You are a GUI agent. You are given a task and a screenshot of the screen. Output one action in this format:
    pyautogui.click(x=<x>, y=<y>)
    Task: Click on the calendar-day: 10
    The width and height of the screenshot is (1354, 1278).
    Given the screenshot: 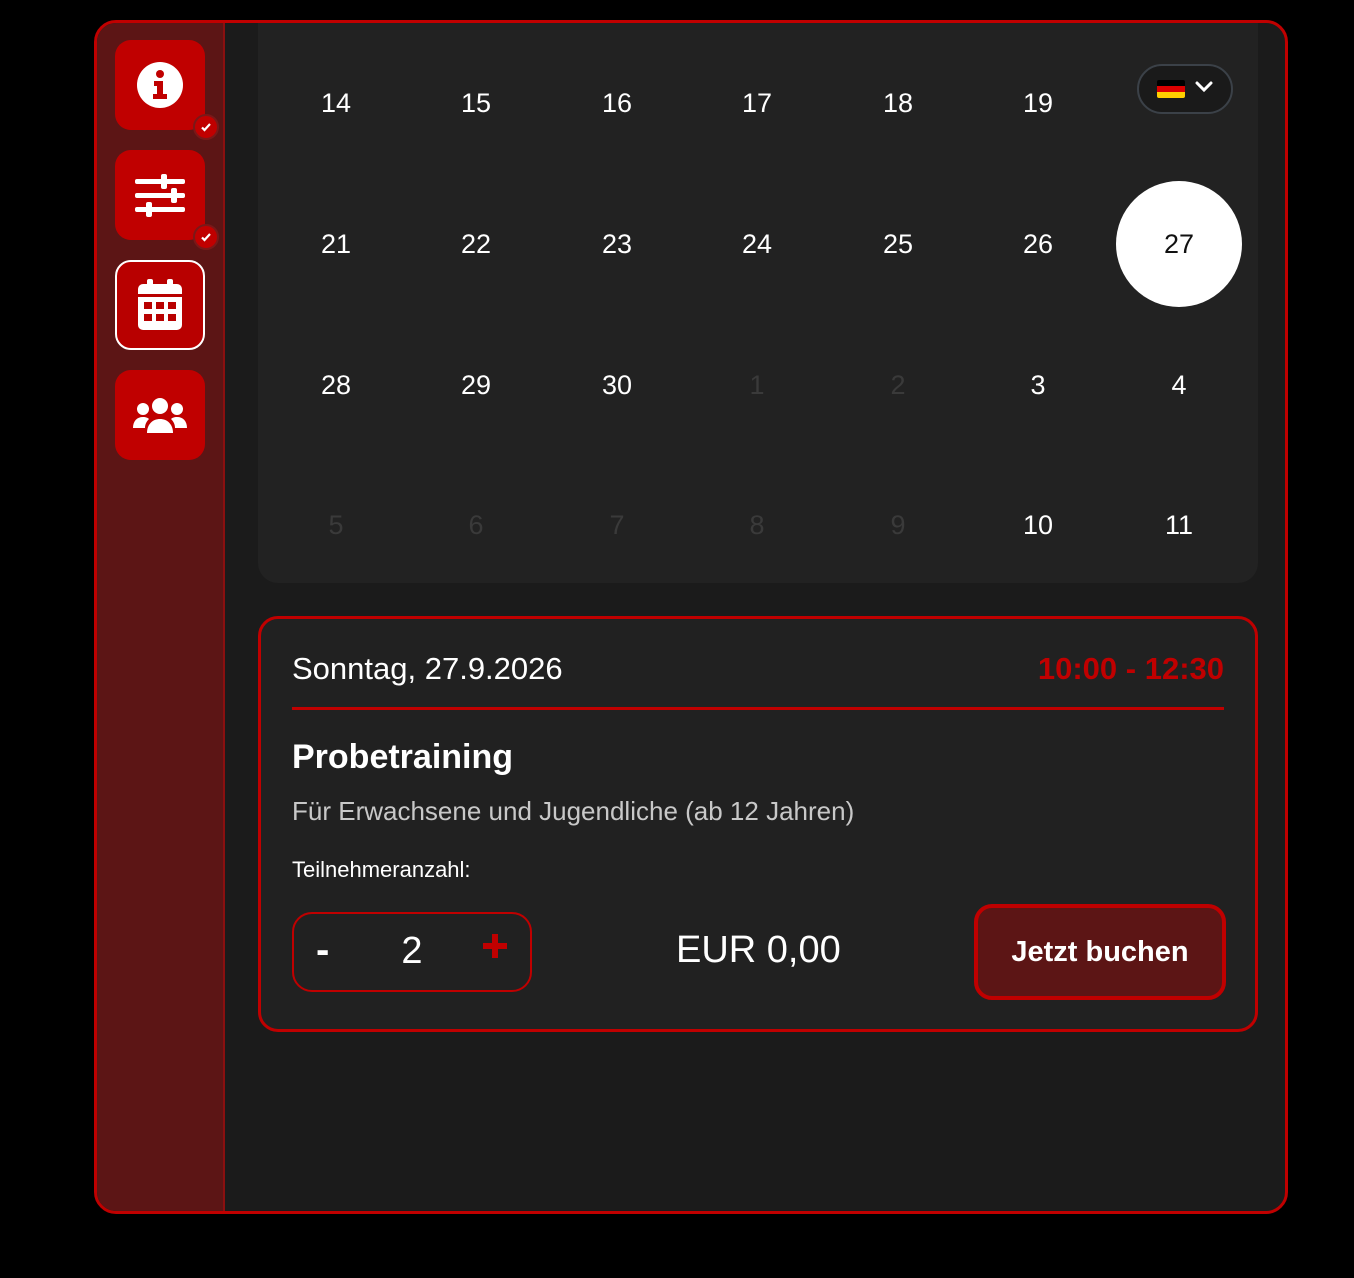 What is the action you would take?
    pyautogui.click(x=1038, y=525)
    